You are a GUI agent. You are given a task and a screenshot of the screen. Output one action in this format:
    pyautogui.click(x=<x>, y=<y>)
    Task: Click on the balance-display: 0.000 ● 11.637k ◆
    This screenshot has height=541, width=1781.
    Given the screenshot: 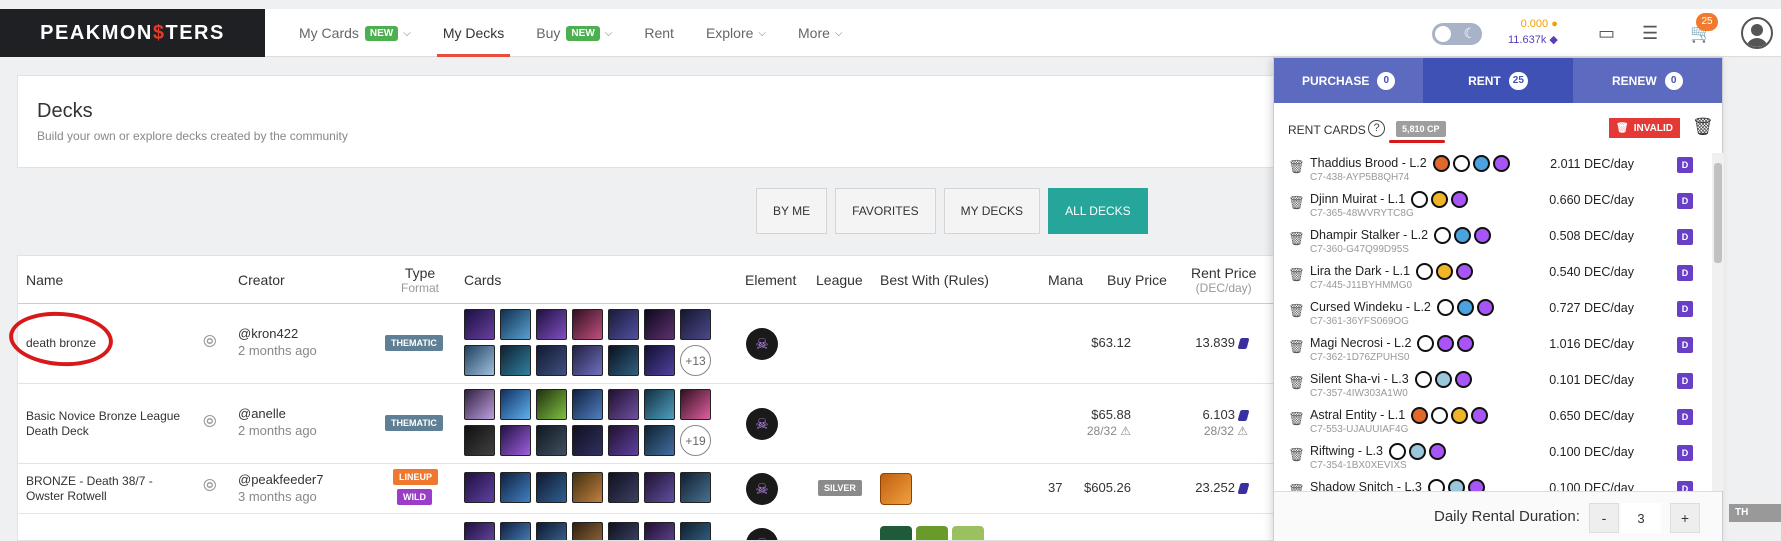 What is the action you would take?
    pyautogui.click(x=1533, y=32)
    